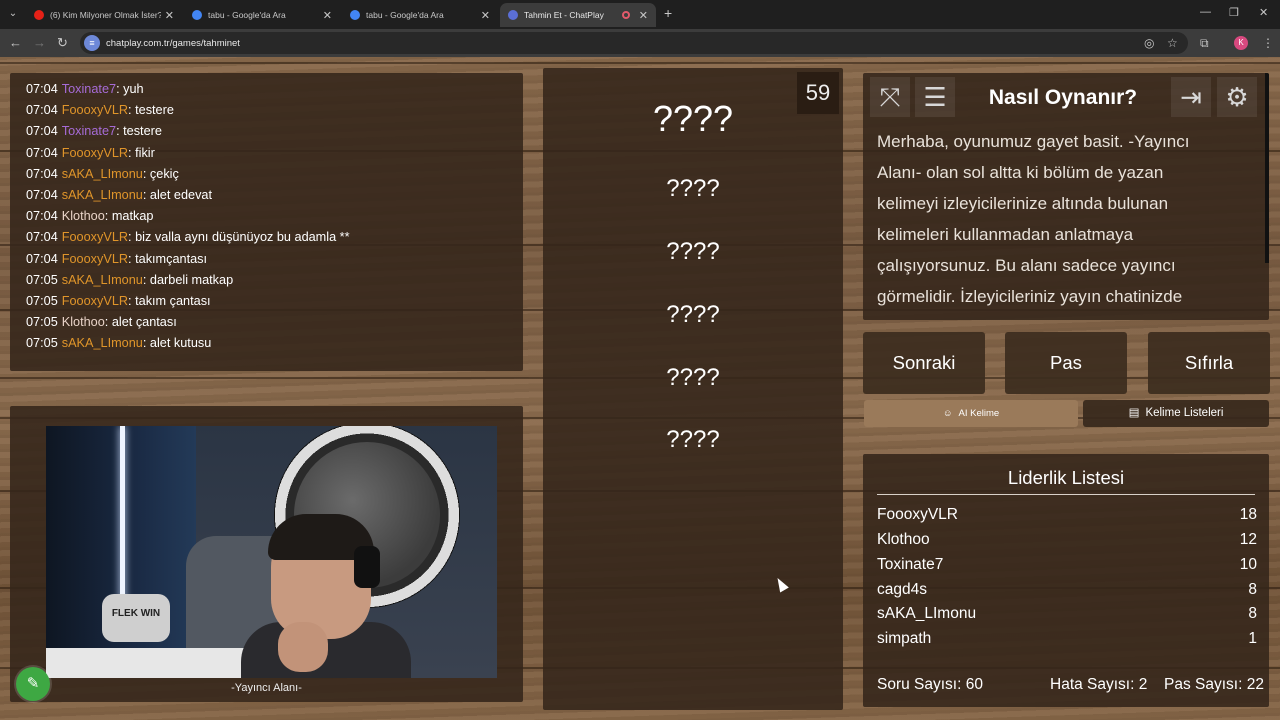 Image resolution: width=1280 pixels, height=720 pixels. Describe the element at coordinates (927, 613) in the screenshot. I see `player-name: sAKA_LImonu` at that location.